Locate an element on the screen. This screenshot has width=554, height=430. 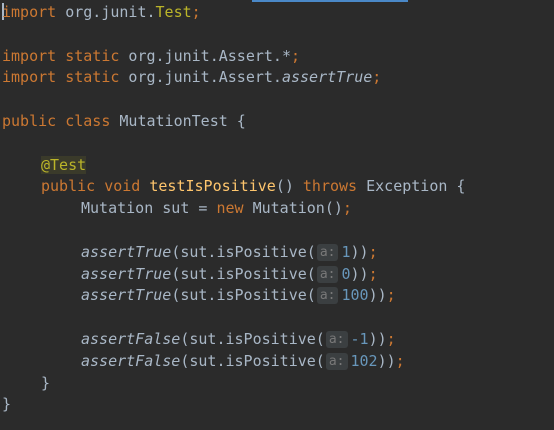
method-name: testIsPositive is located at coordinates (208, 186).